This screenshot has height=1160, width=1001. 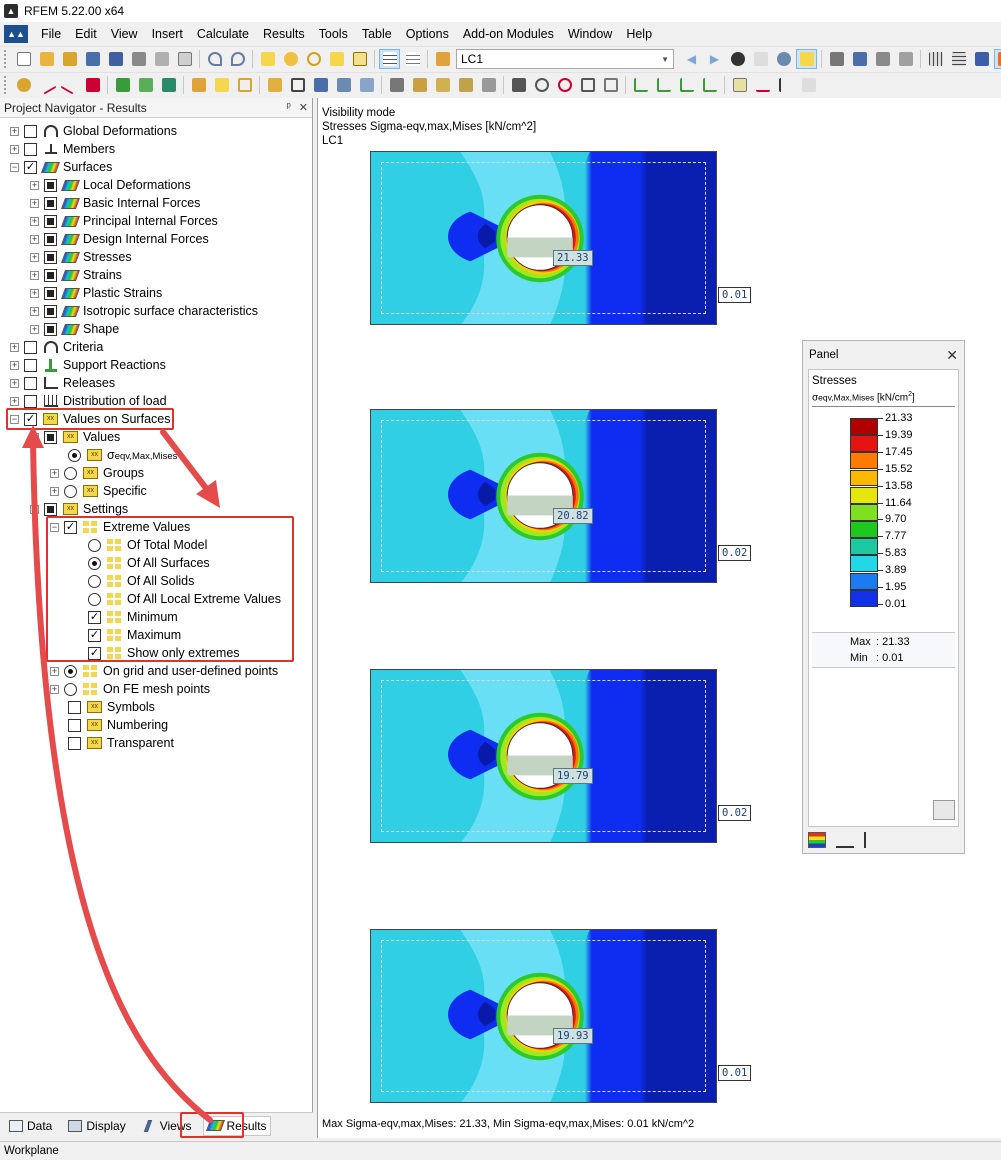 What do you see at coordinates (97, 473) in the screenshot?
I see `tree-item-groups: + xx Groups` at bounding box center [97, 473].